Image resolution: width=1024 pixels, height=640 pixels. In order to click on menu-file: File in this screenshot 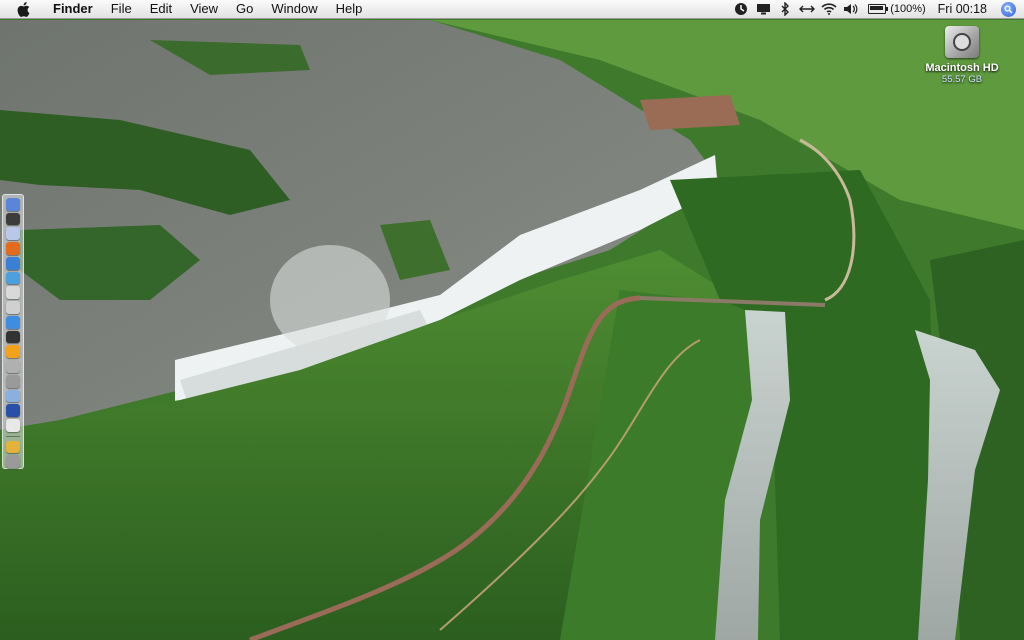, I will do `click(121, 9)`.